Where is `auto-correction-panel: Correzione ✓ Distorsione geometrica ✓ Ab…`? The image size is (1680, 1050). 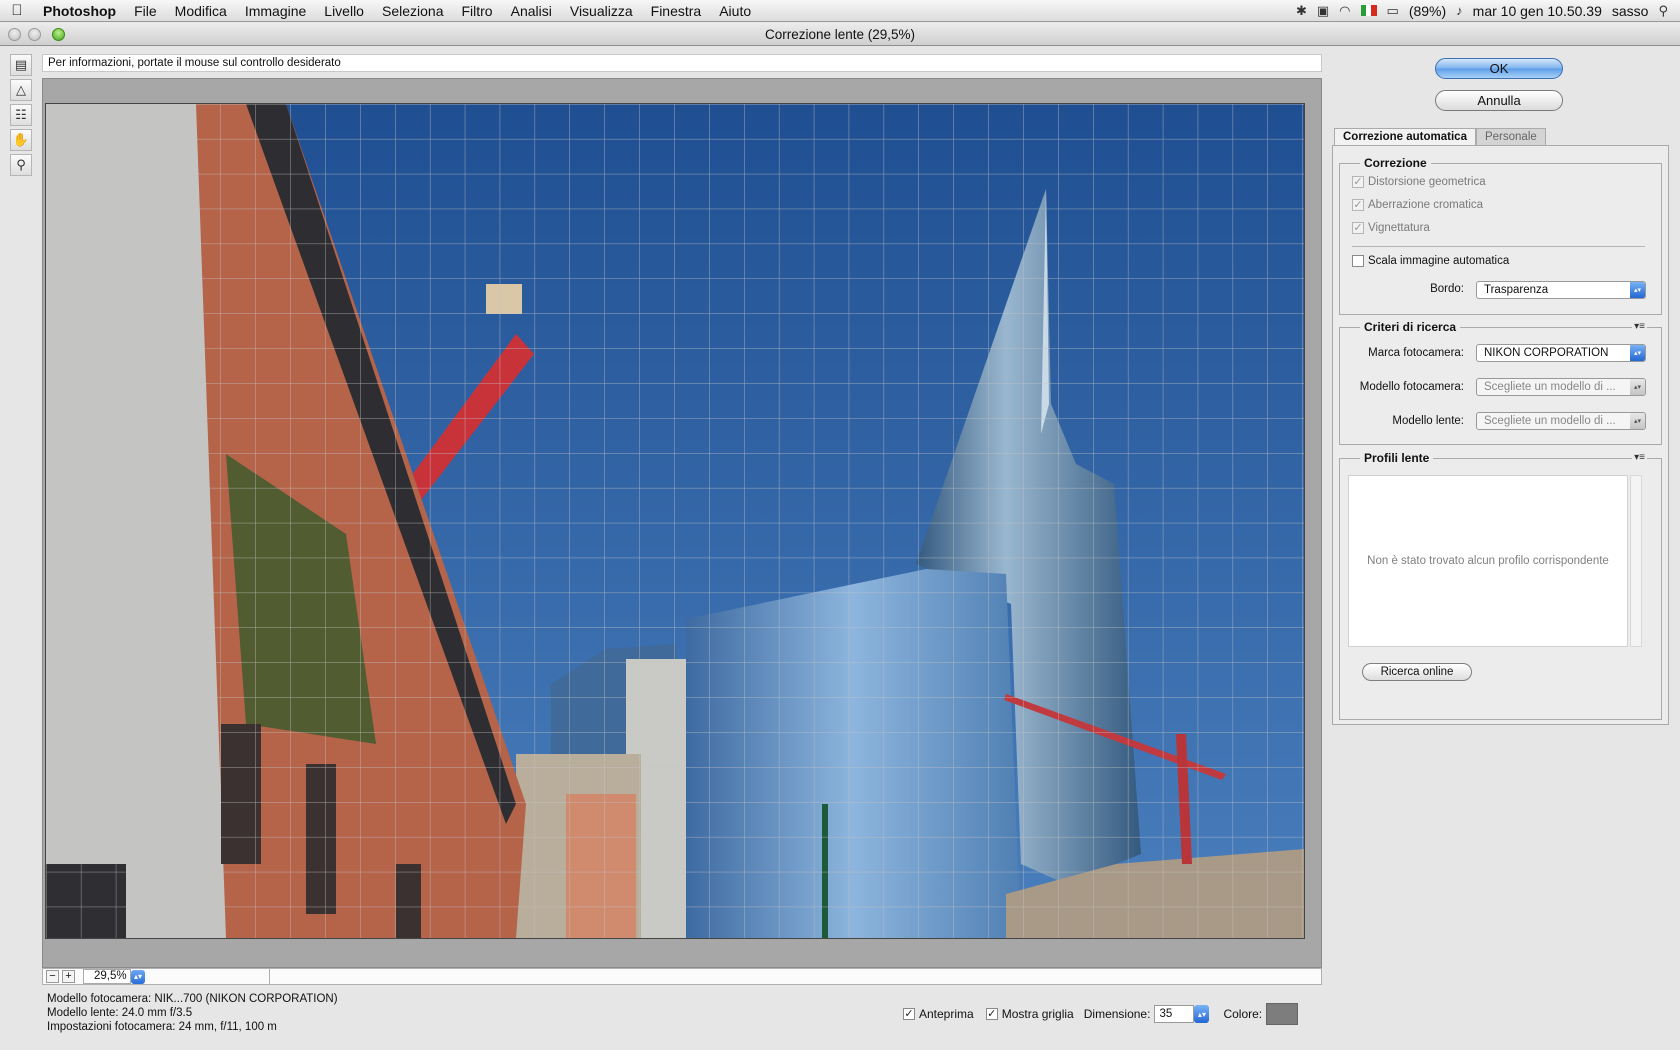 auto-correction-panel: Correzione ✓ Distorsione geometrica ✓ Ab… is located at coordinates (1500, 435).